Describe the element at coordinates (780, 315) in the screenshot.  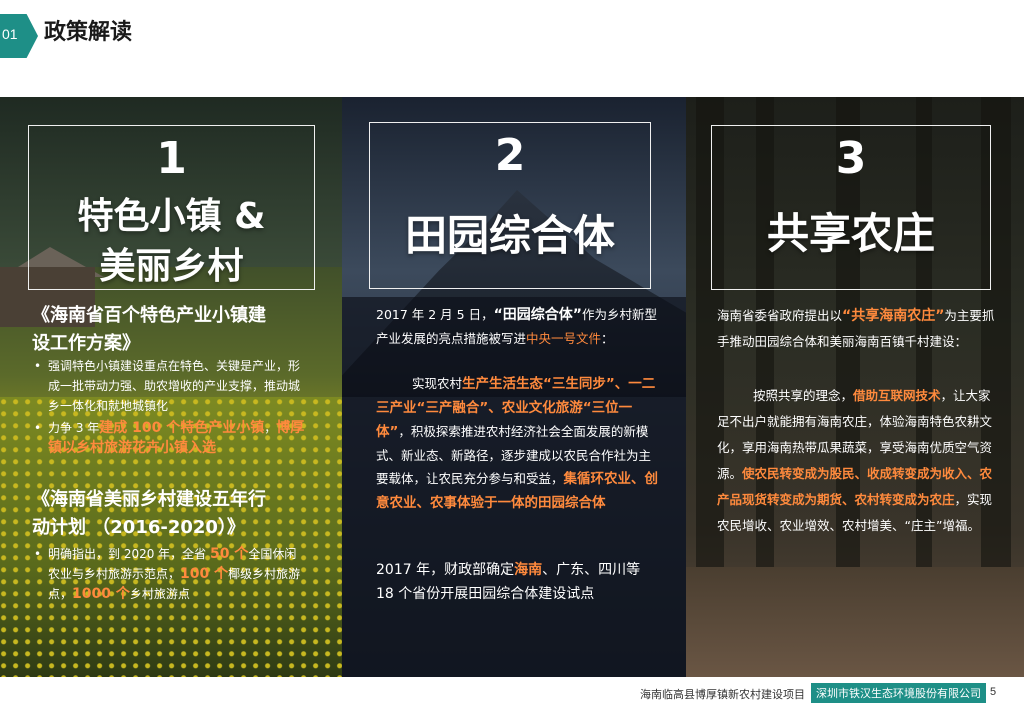
I see `para-text: 海南省委省政府提出以` at that location.